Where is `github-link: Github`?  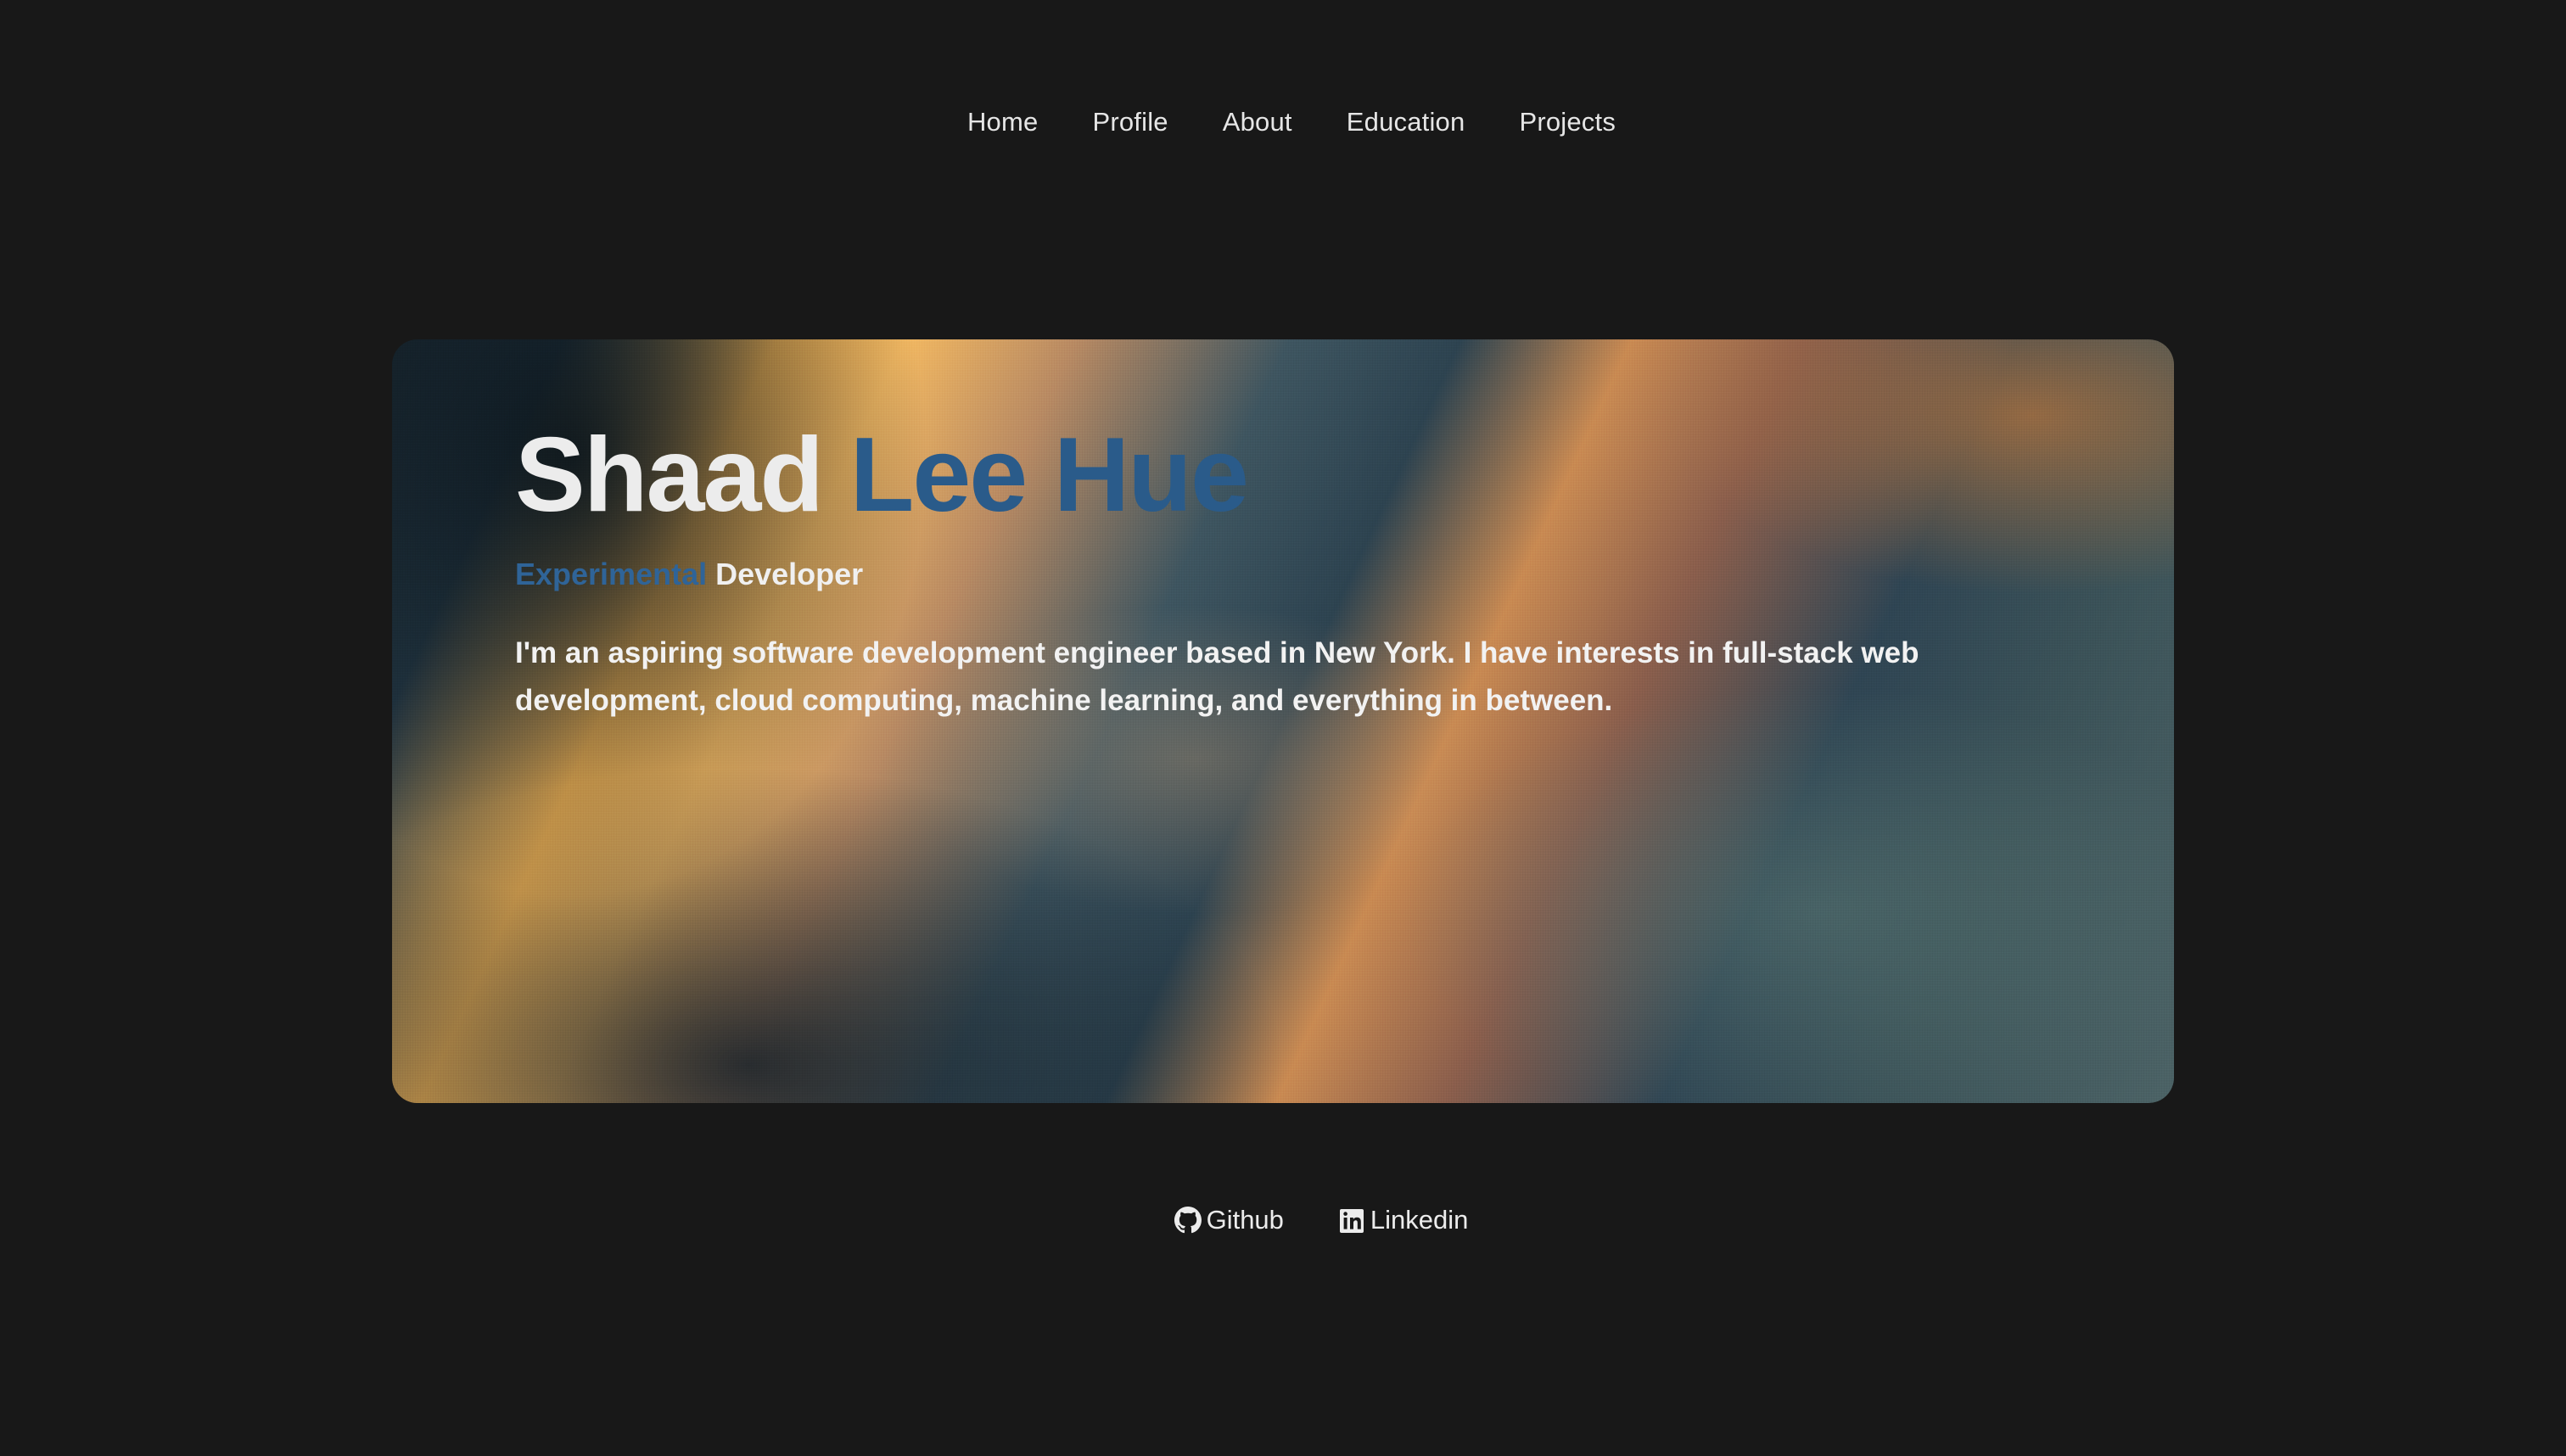
github-link: Github is located at coordinates (1229, 1220).